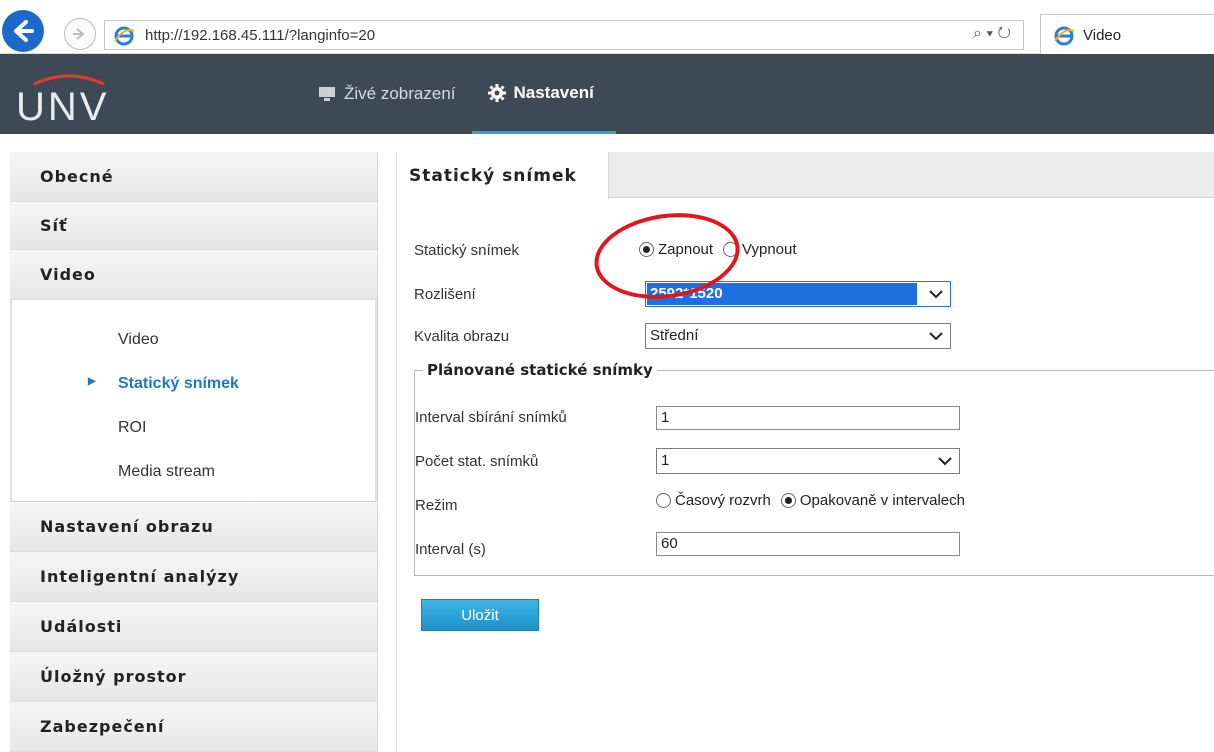  What do you see at coordinates (808, 461) in the screenshot?
I see `snapshot-count-select: 1` at bounding box center [808, 461].